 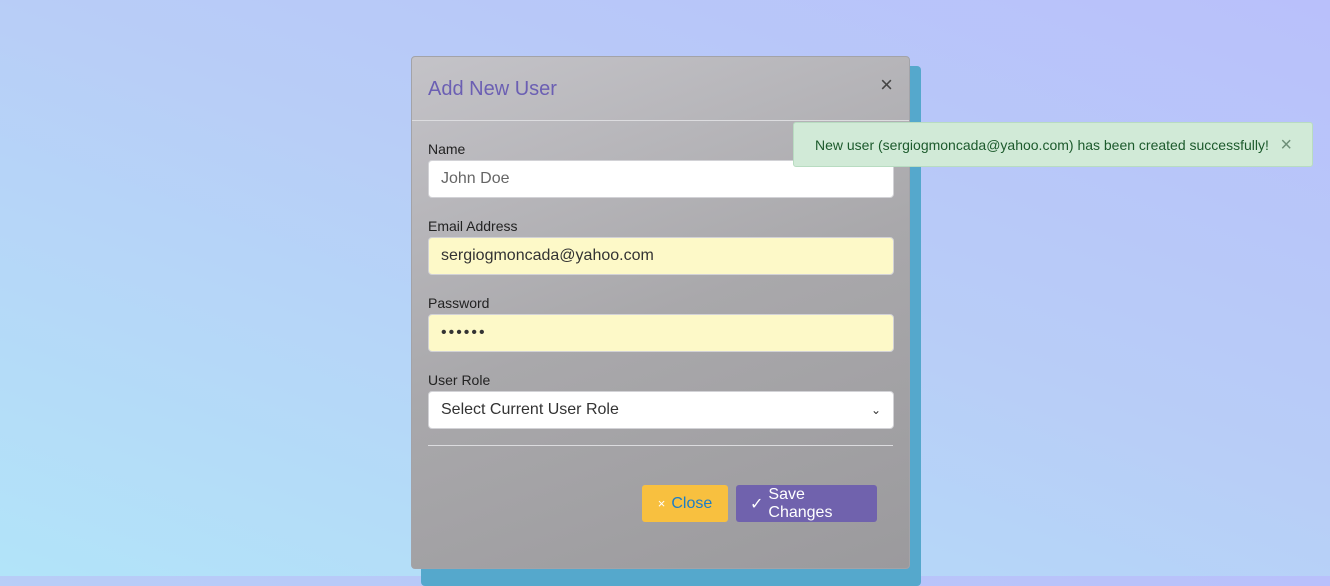 What do you see at coordinates (661, 333) in the screenshot?
I see `password-input: ••••••` at bounding box center [661, 333].